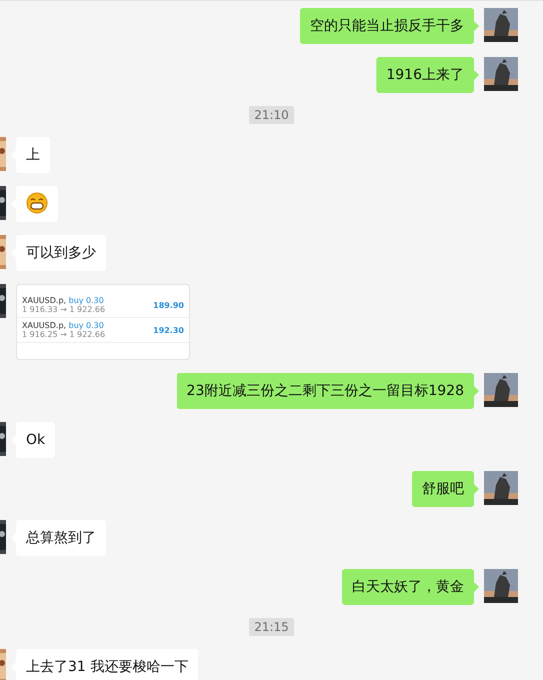 The width and height of the screenshot is (543, 680). Describe the element at coordinates (410, 587) in the screenshot. I see `message-bubble: 白天太妖了，黄金` at that location.